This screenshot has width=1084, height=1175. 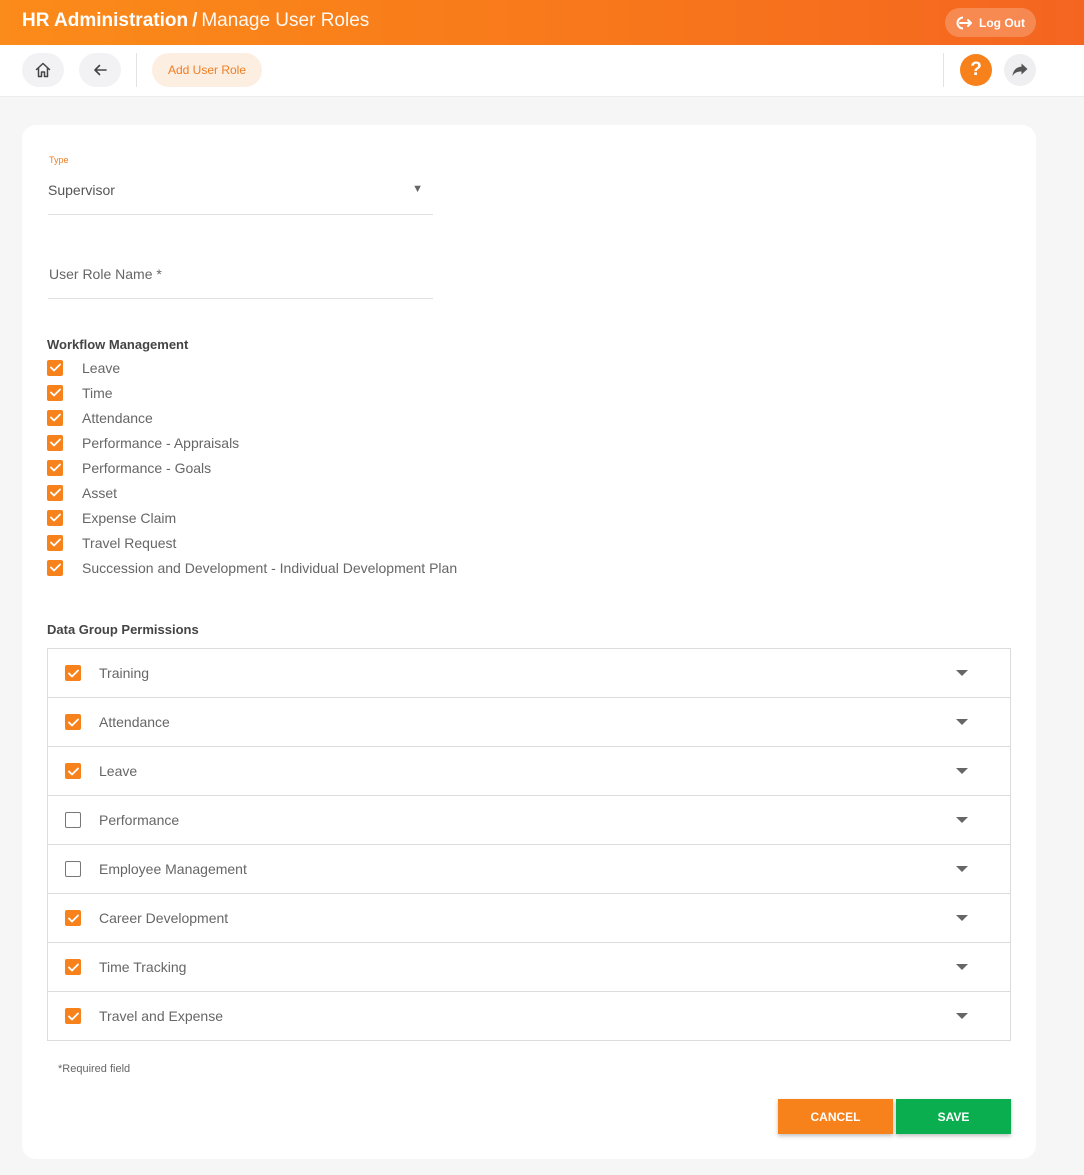 I want to click on data-group-label: Time Tracking, so click(x=143, y=967).